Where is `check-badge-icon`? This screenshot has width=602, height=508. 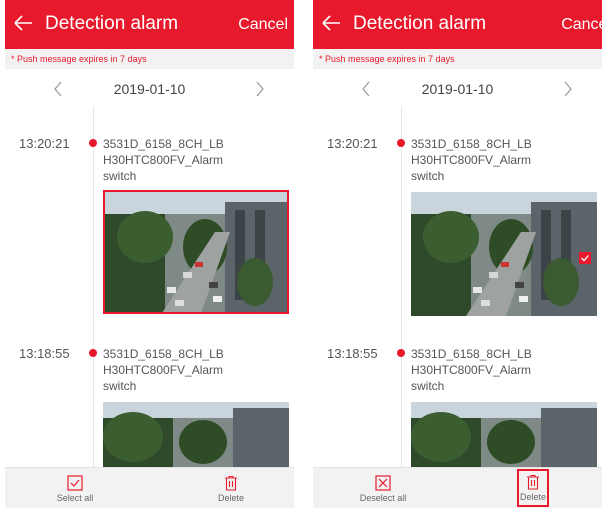 check-badge-icon is located at coordinates (585, 258).